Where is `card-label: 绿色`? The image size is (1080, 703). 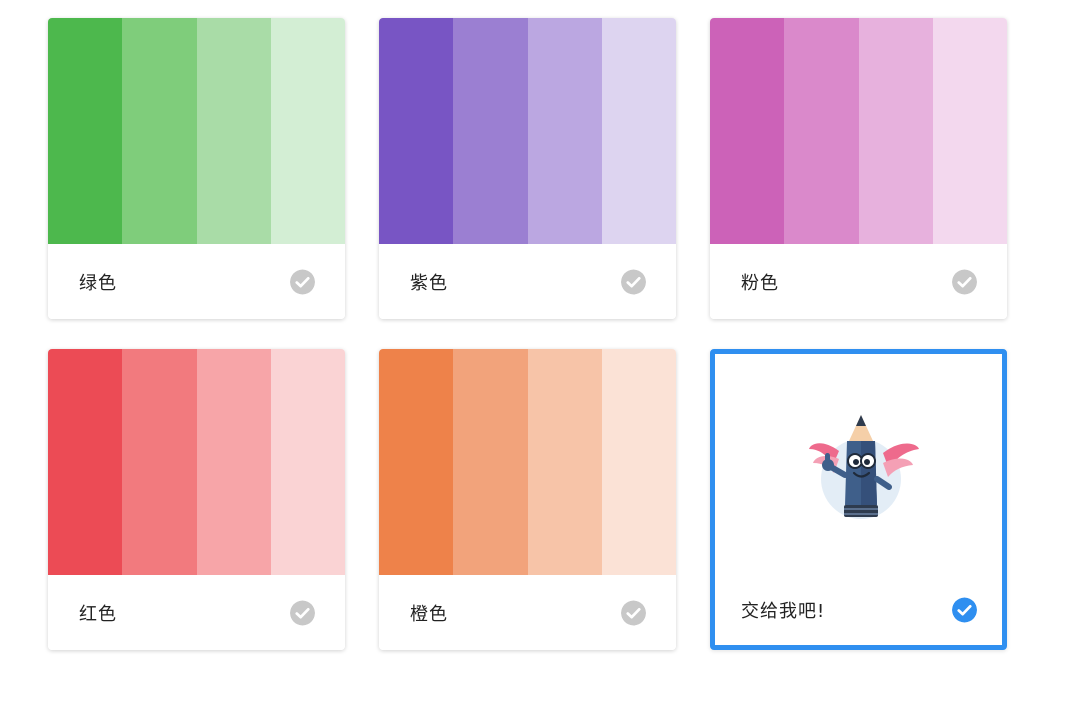
card-label: 绿色 is located at coordinates (98, 283).